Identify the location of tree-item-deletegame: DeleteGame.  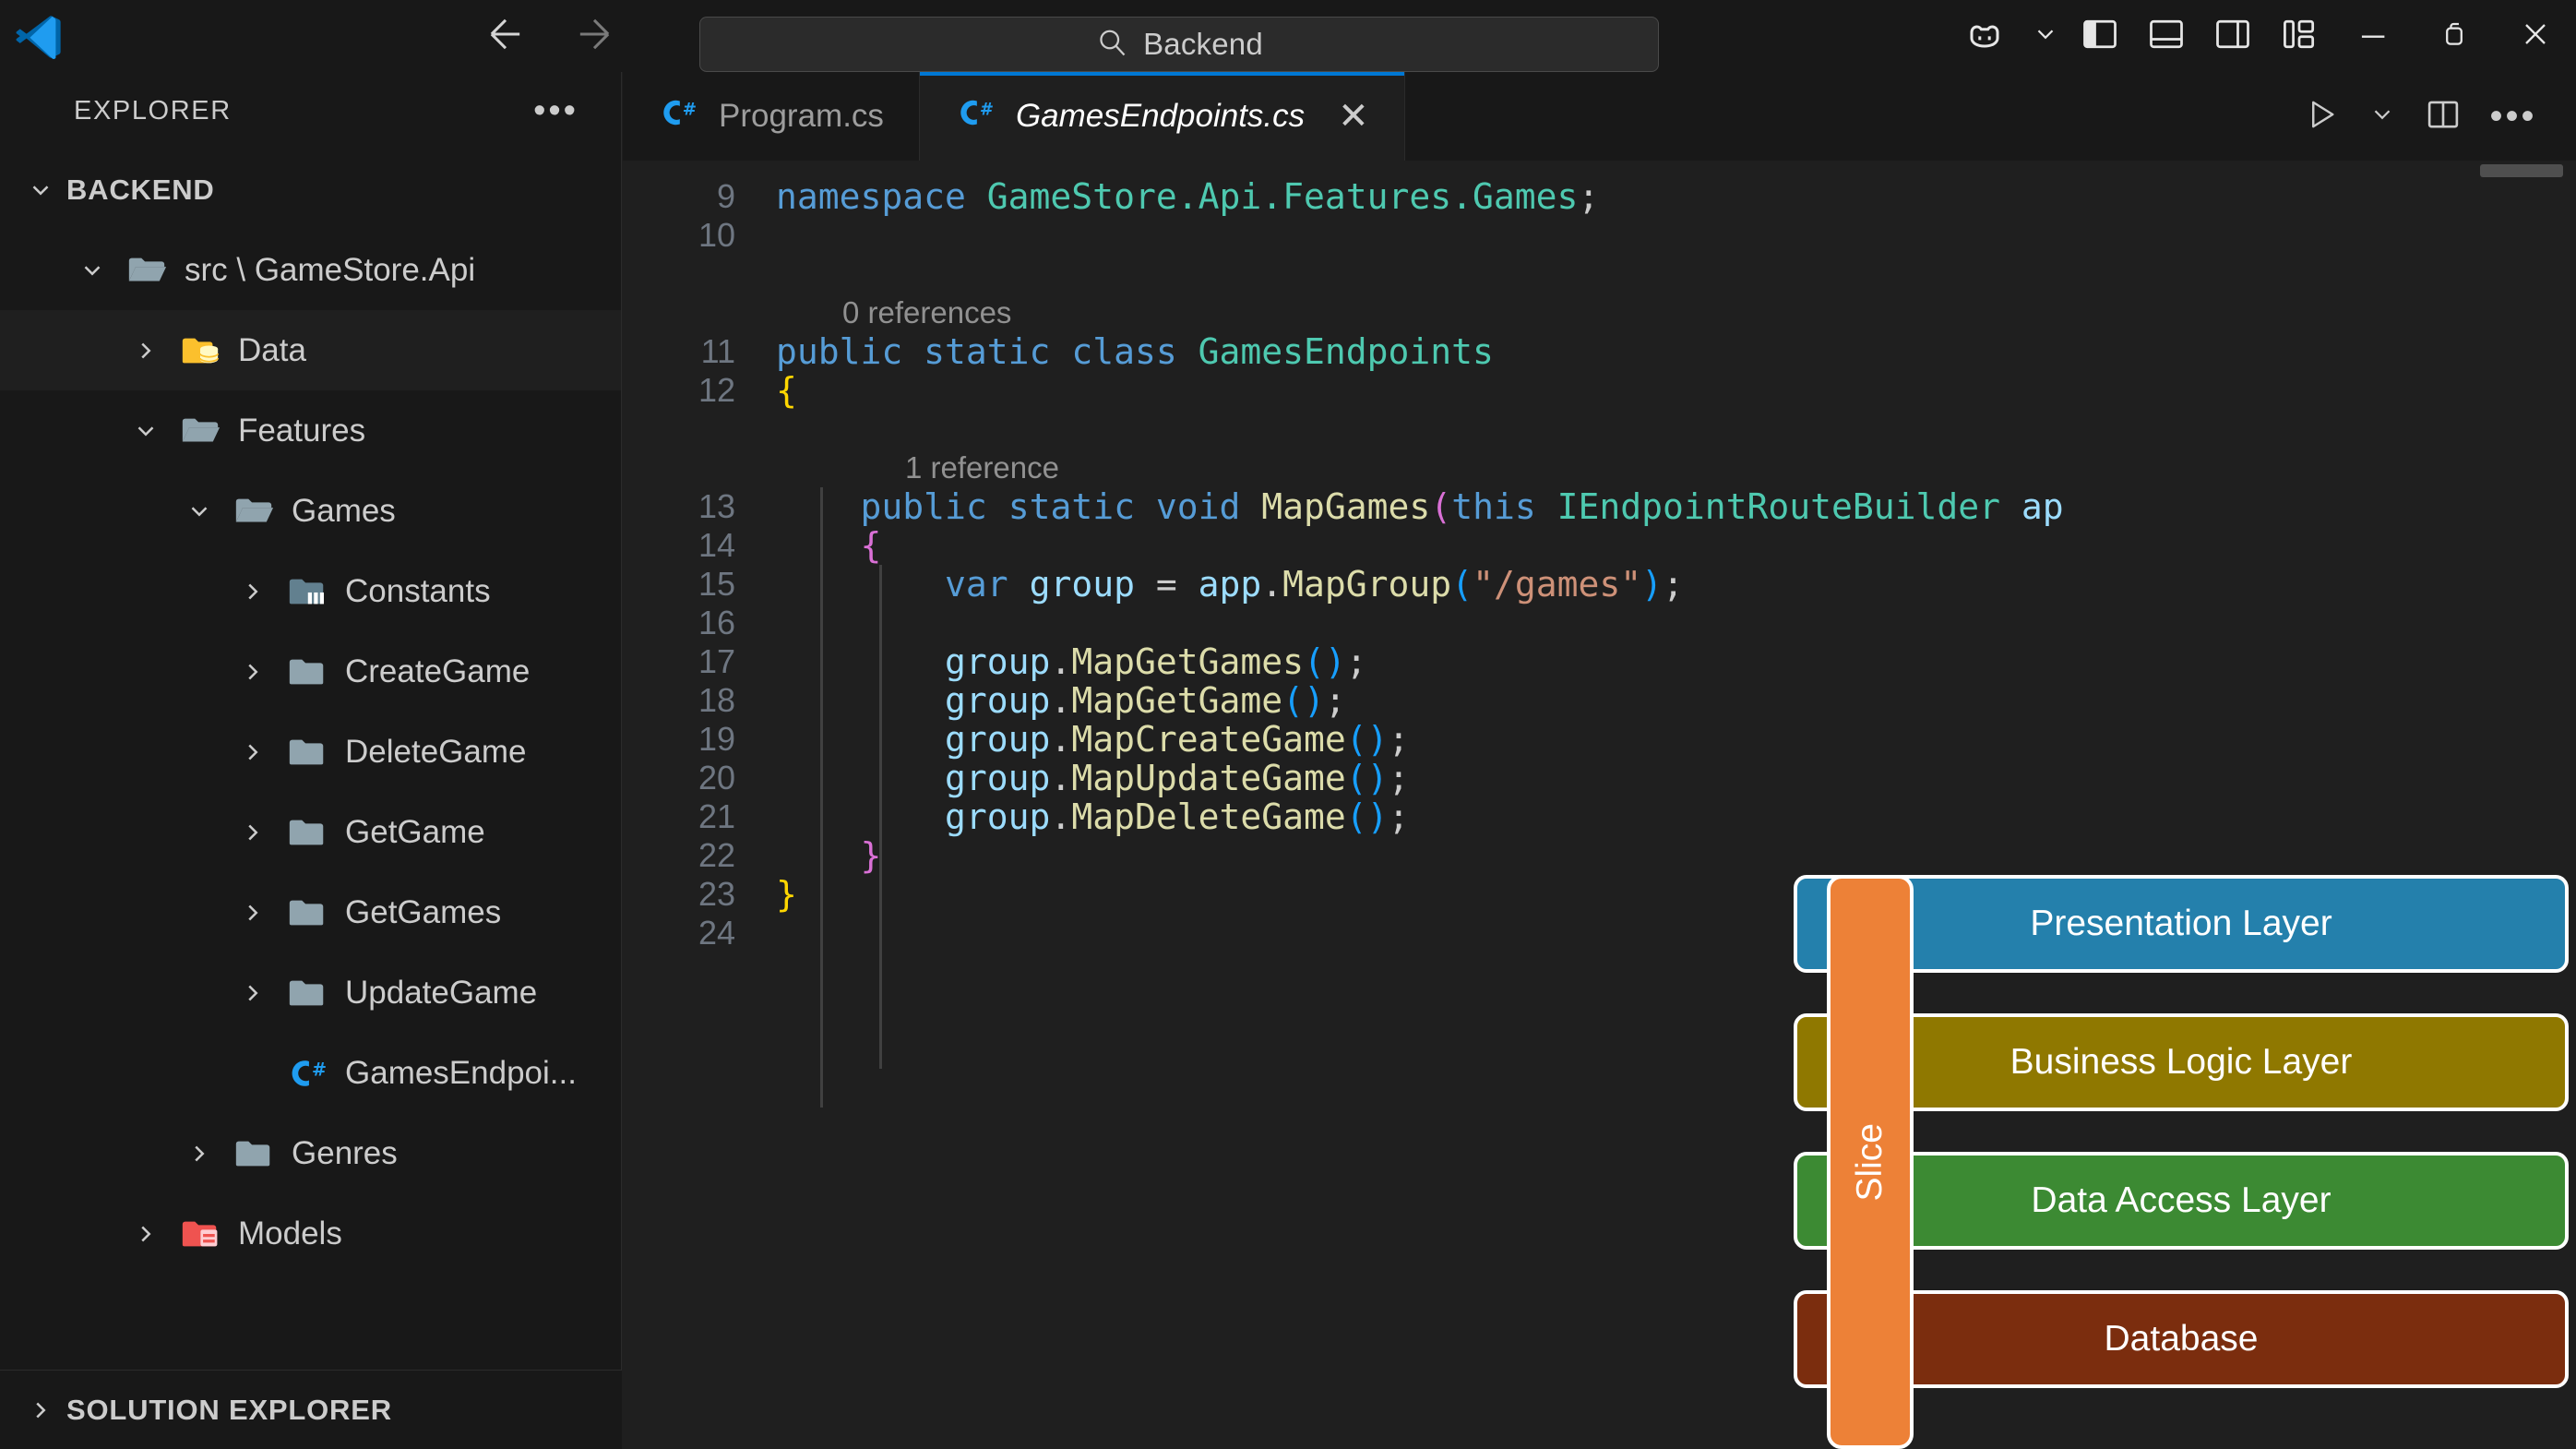
(310, 752).